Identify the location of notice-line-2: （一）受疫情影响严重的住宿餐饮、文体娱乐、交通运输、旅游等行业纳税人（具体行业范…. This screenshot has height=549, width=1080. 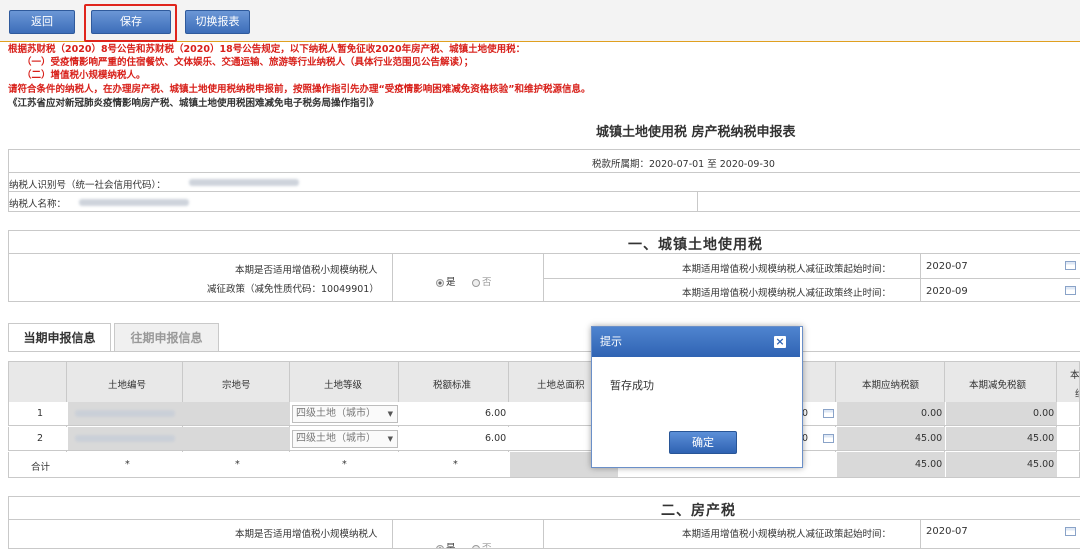
(247, 62).